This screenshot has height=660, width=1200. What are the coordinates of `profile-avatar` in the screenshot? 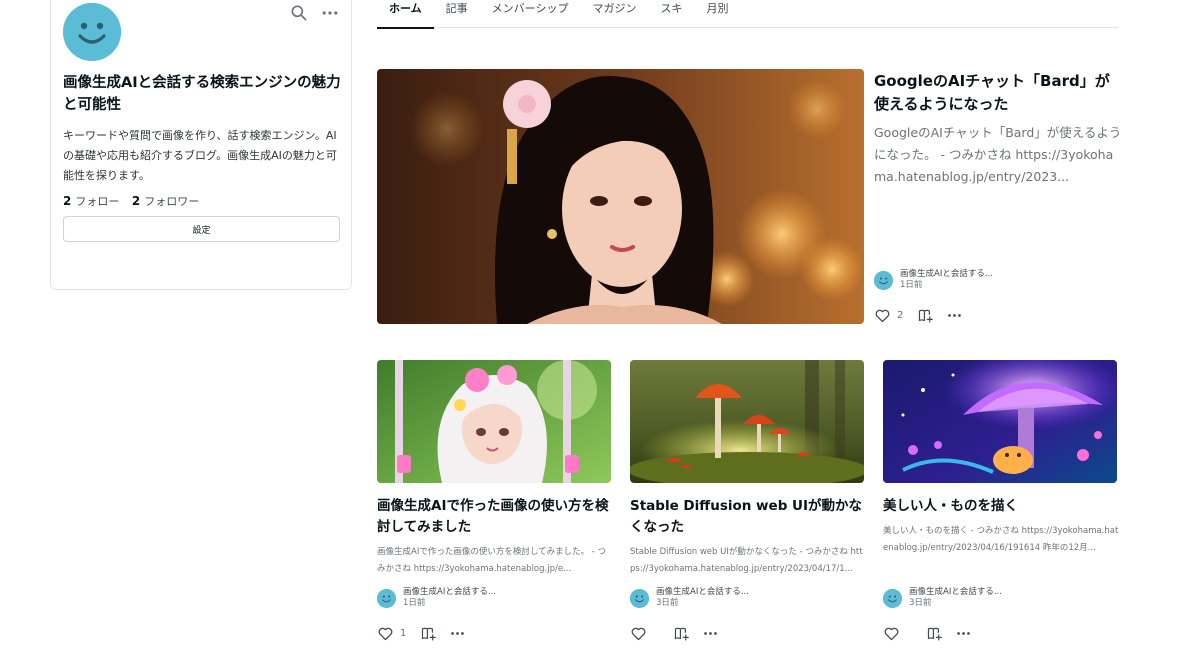 It's located at (92, 32).